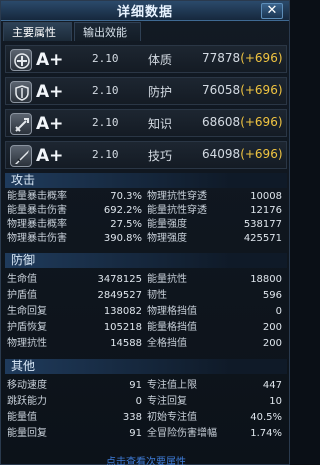 Image resolution: width=320 pixels, height=465 pixels. I want to click on attribute-name: 知识, so click(160, 124).